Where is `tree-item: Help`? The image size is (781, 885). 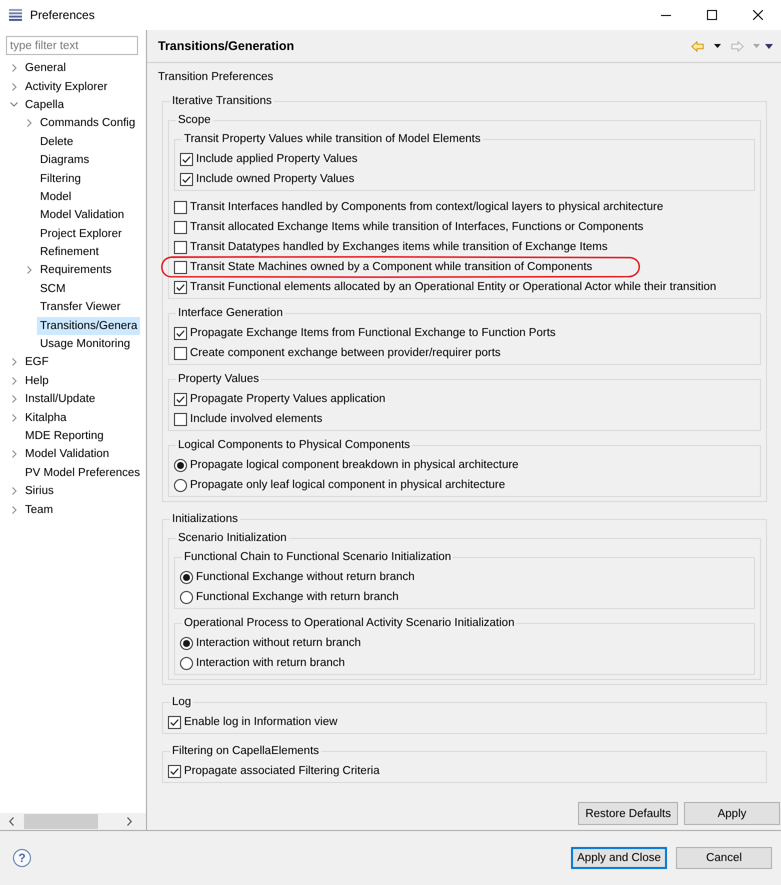 tree-item: Help is located at coordinates (37, 381).